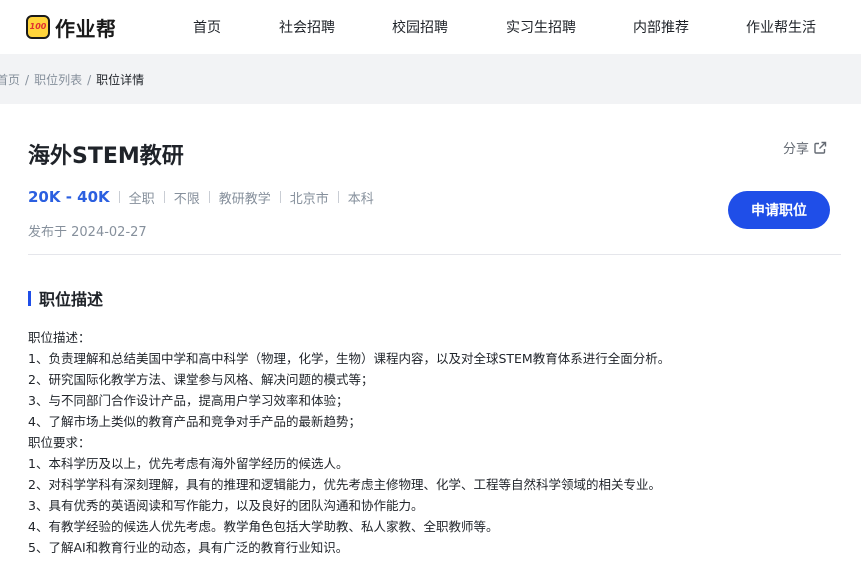 This screenshot has width=861, height=563. I want to click on nav-internal-referral: 内部推荐, so click(661, 27).